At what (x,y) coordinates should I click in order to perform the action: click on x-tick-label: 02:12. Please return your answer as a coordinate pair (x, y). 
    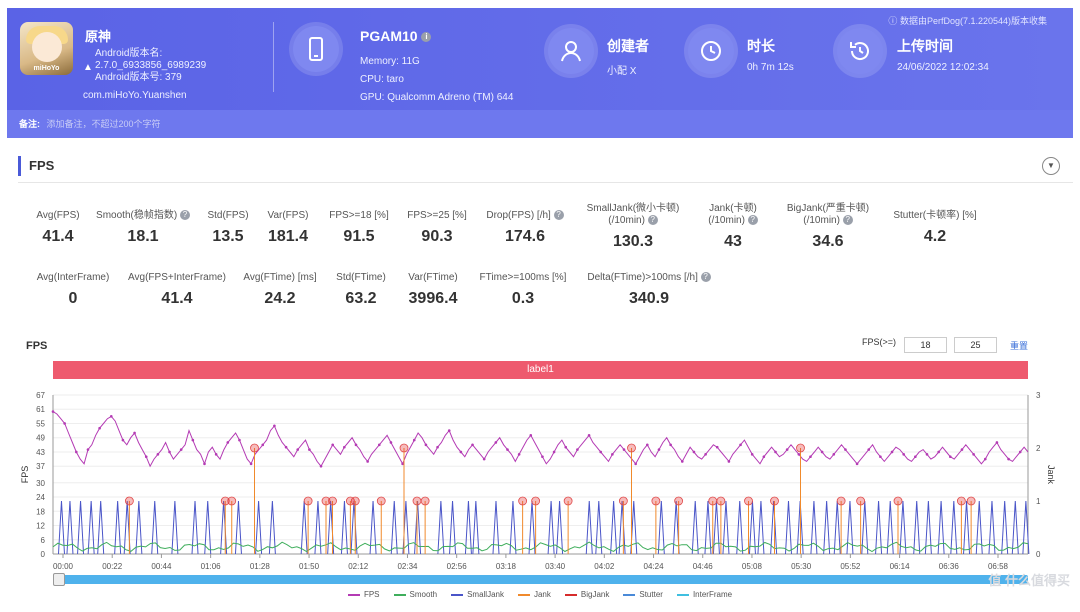
    Looking at the image, I should click on (358, 566).